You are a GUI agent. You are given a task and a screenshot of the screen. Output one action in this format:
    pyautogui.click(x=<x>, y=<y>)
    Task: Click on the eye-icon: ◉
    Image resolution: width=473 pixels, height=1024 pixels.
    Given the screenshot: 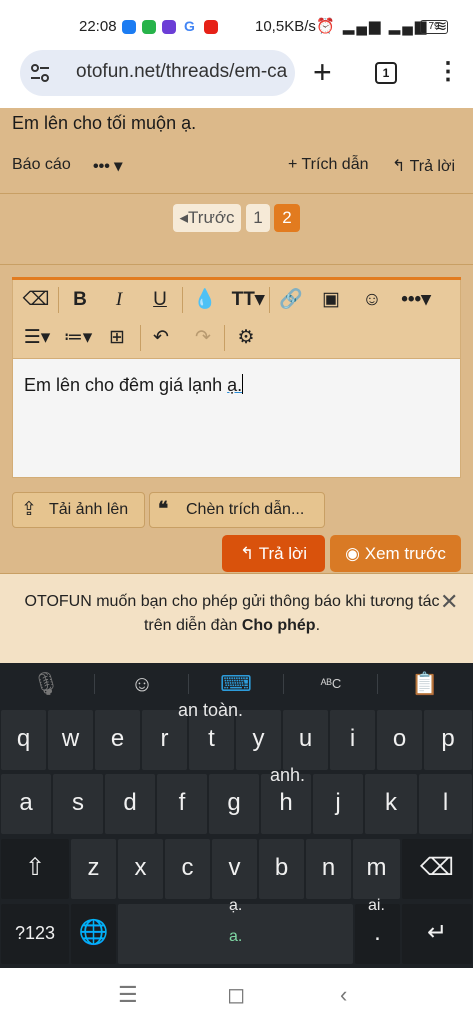 What is the action you would take?
    pyautogui.click(x=352, y=553)
    